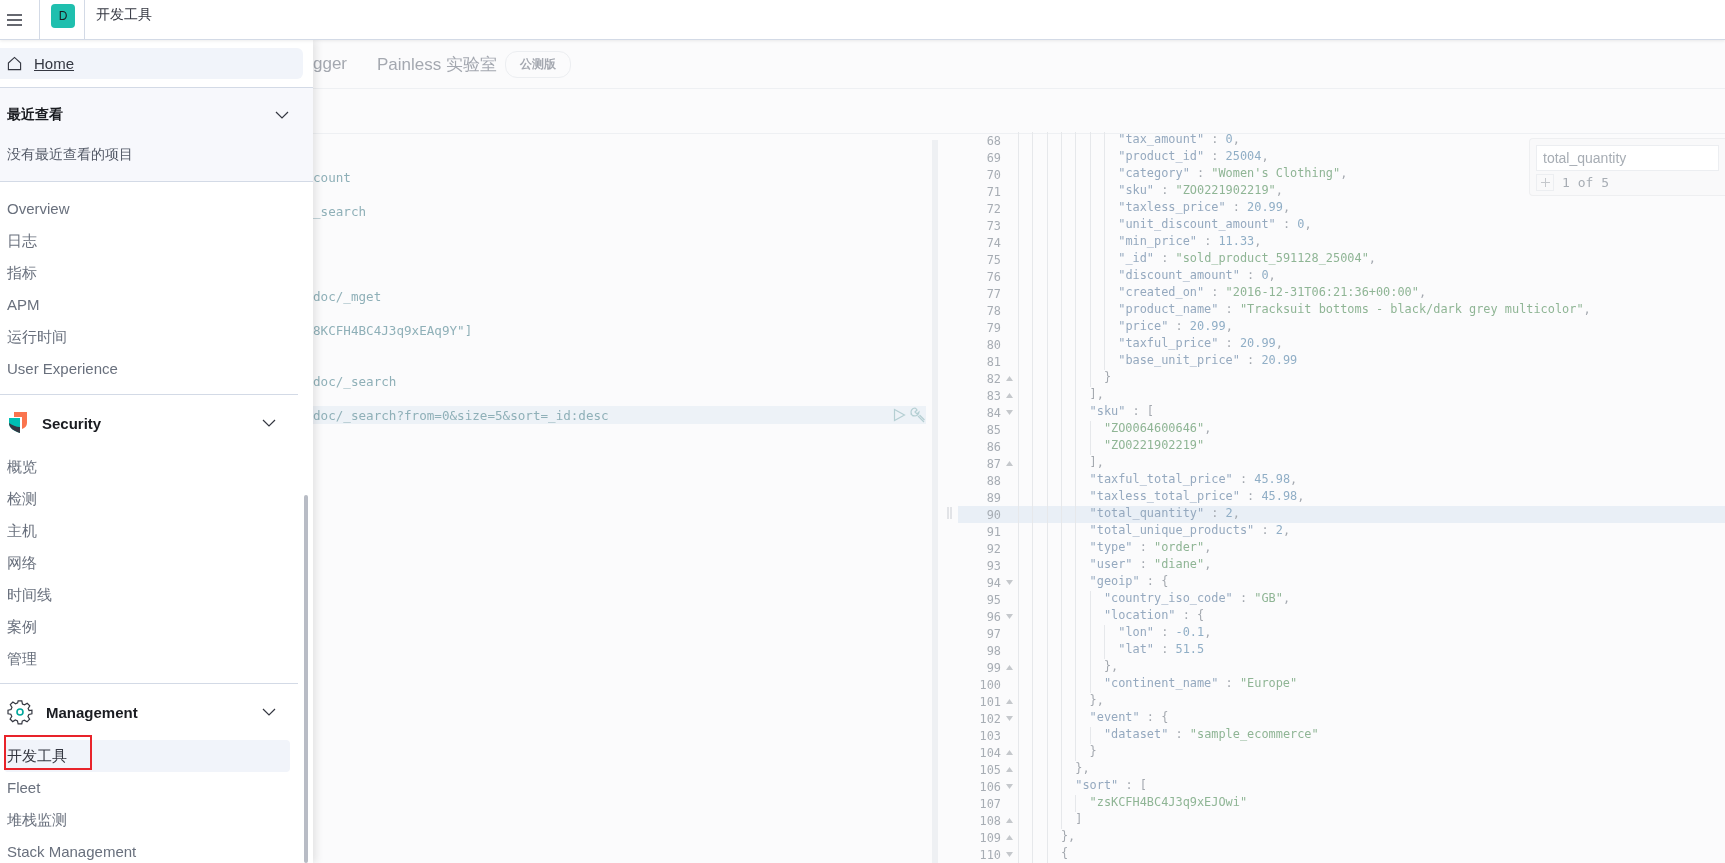 The height and width of the screenshot is (863, 1725). What do you see at coordinates (1115, 633) in the screenshot?
I see `code-line: "lon" : -0.1,` at bounding box center [1115, 633].